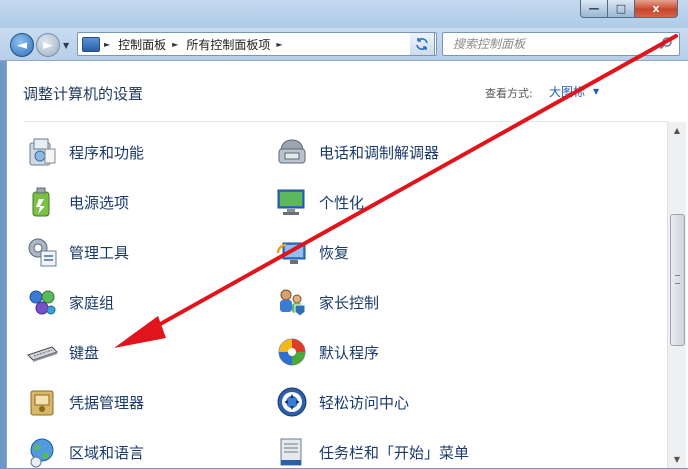  What do you see at coordinates (83, 94) in the screenshot?
I see `page-title: 调整计算机的设置` at bounding box center [83, 94].